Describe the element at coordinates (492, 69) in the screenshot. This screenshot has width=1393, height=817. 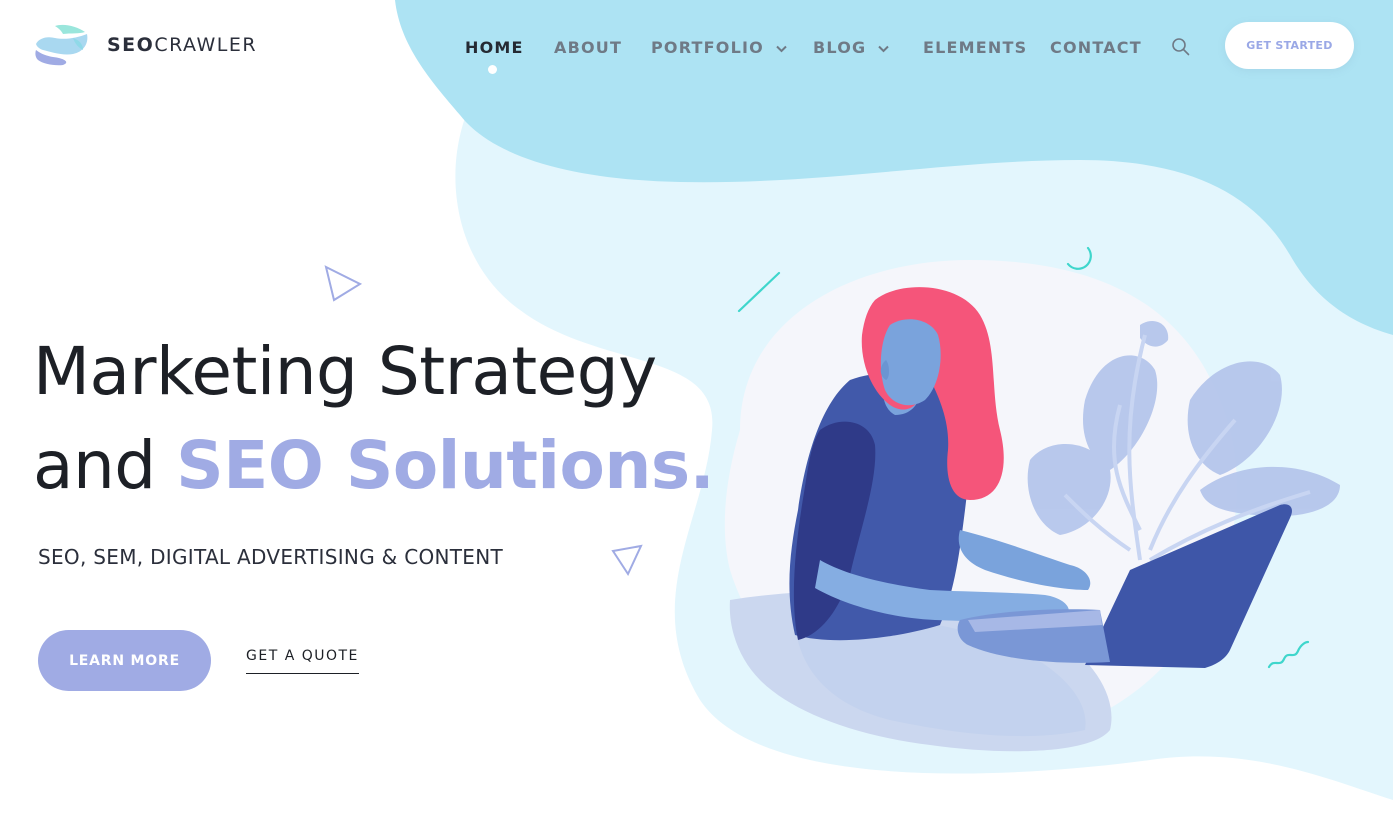
I see `active-nav-indicator` at that location.